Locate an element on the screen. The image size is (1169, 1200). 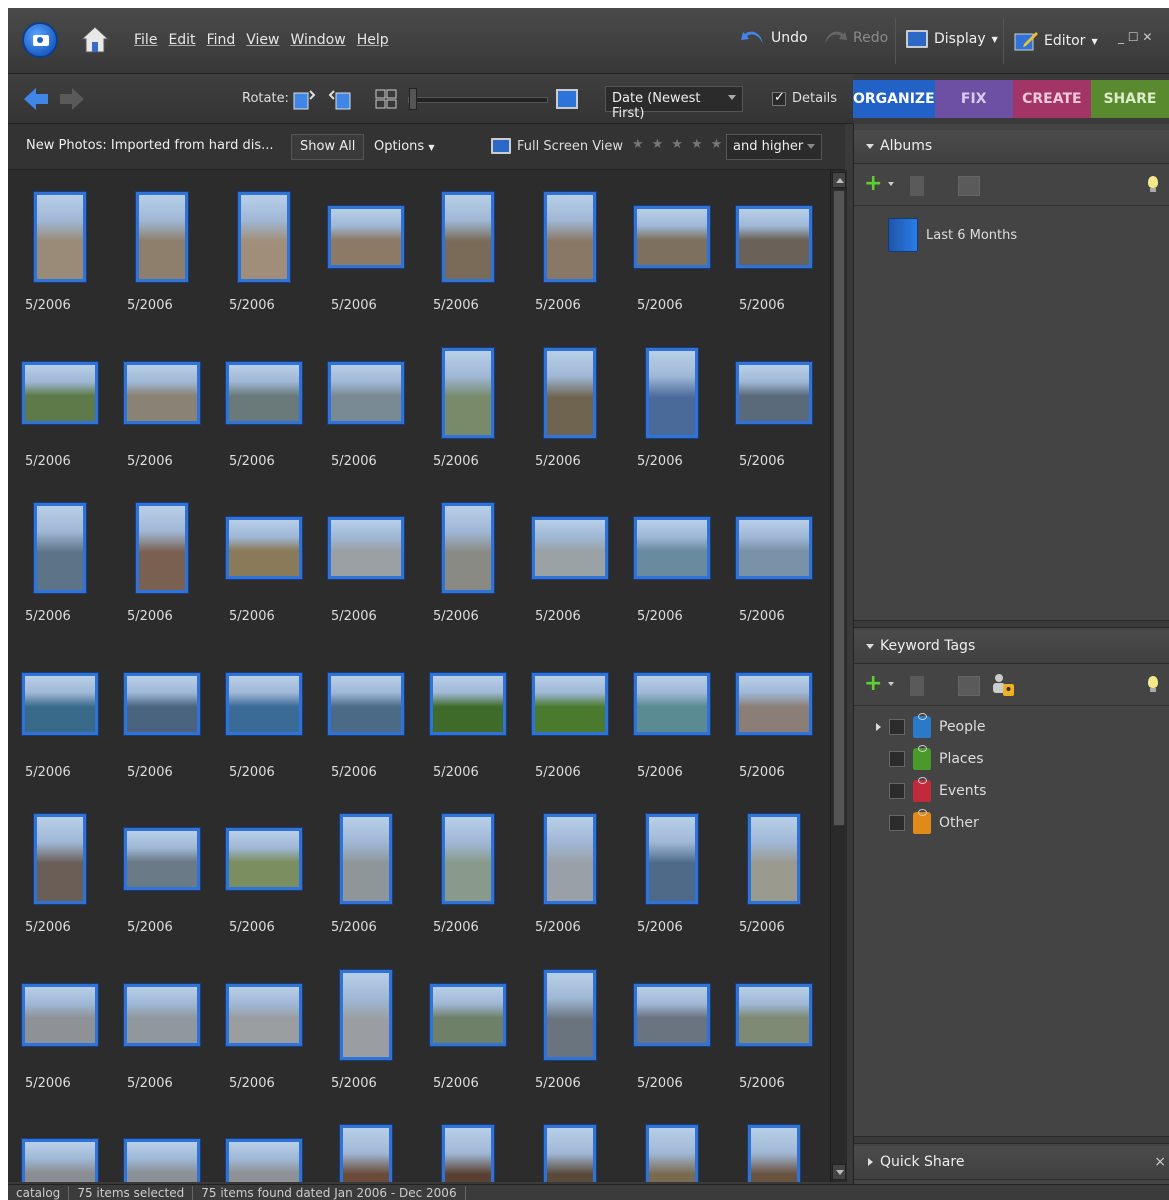
tab-fix: FIX is located at coordinates (973, 99).